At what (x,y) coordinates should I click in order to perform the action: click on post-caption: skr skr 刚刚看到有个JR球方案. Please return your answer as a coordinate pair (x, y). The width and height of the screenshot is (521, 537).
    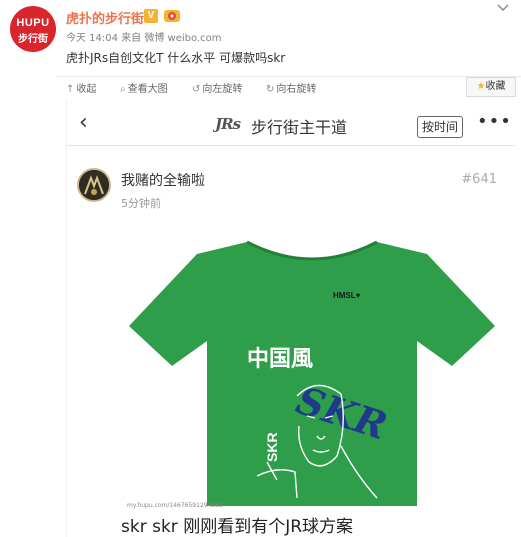
    Looking at the image, I should click on (237, 527).